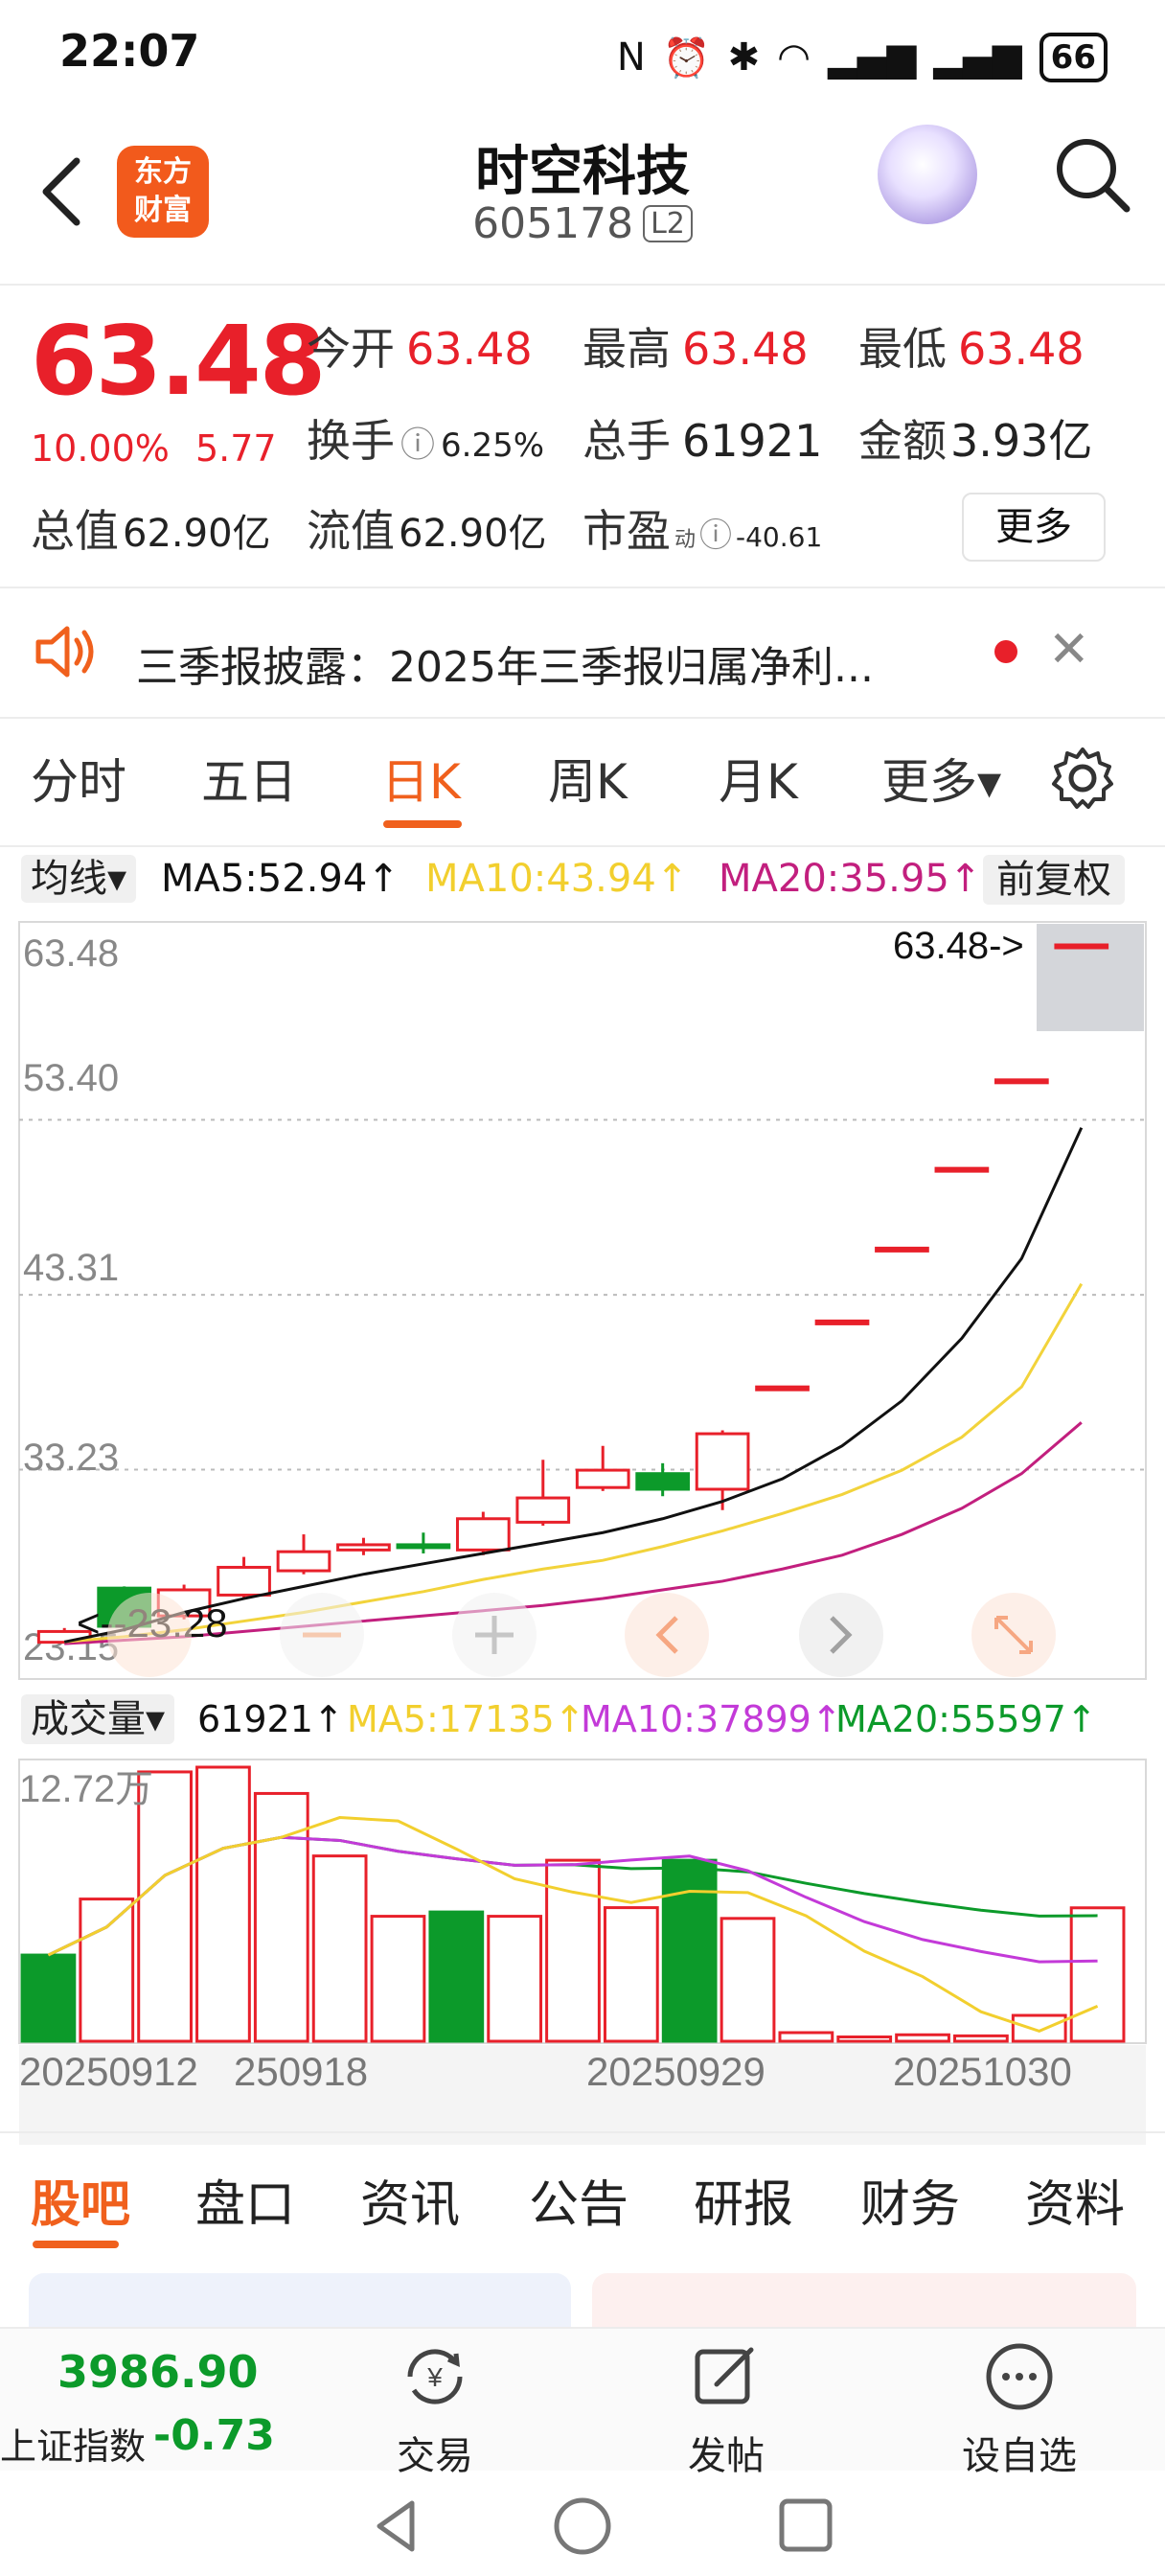 Image resolution: width=1165 pixels, height=2576 pixels. What do you see at coordinates (794, 57) in the screenshot?
I see `wifi-icon: ◠` at bounding box center [794, 57].